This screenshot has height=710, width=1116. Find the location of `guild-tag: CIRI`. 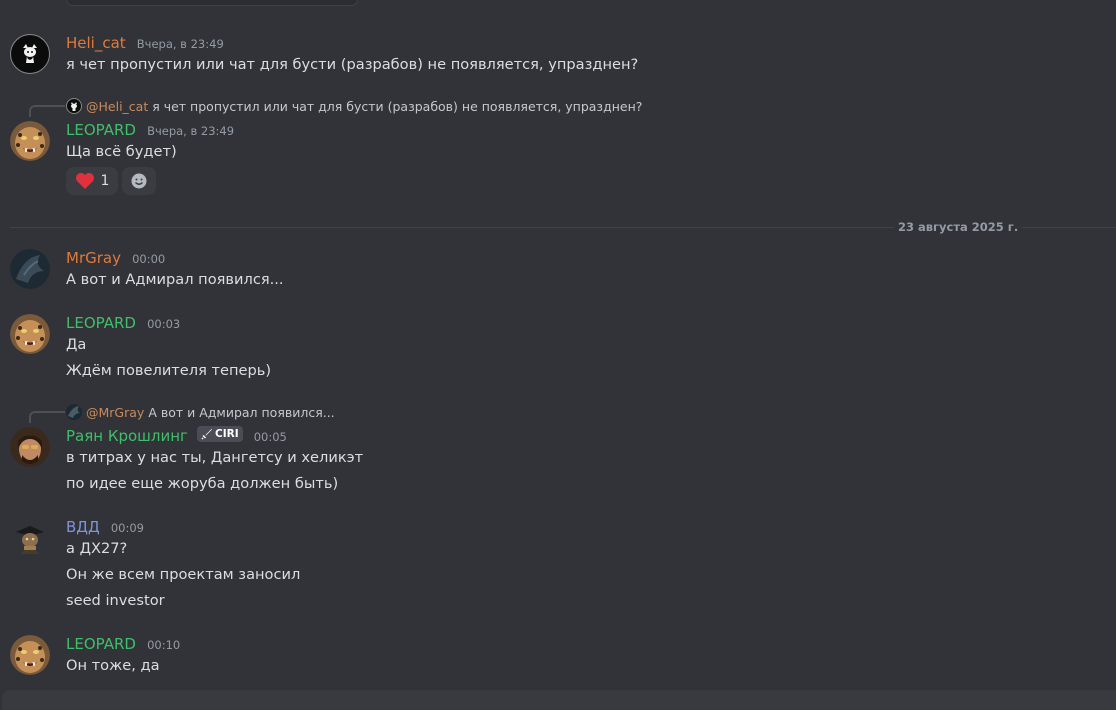

guild-tag: CIRI is located at coordinates (220, 434).